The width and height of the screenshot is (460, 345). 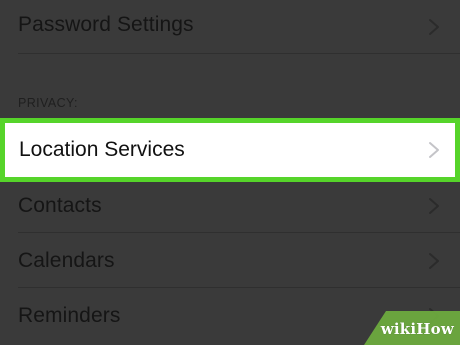 I want to click on privacy-section-header: PRIVACY:, so click(x=48, y=103).